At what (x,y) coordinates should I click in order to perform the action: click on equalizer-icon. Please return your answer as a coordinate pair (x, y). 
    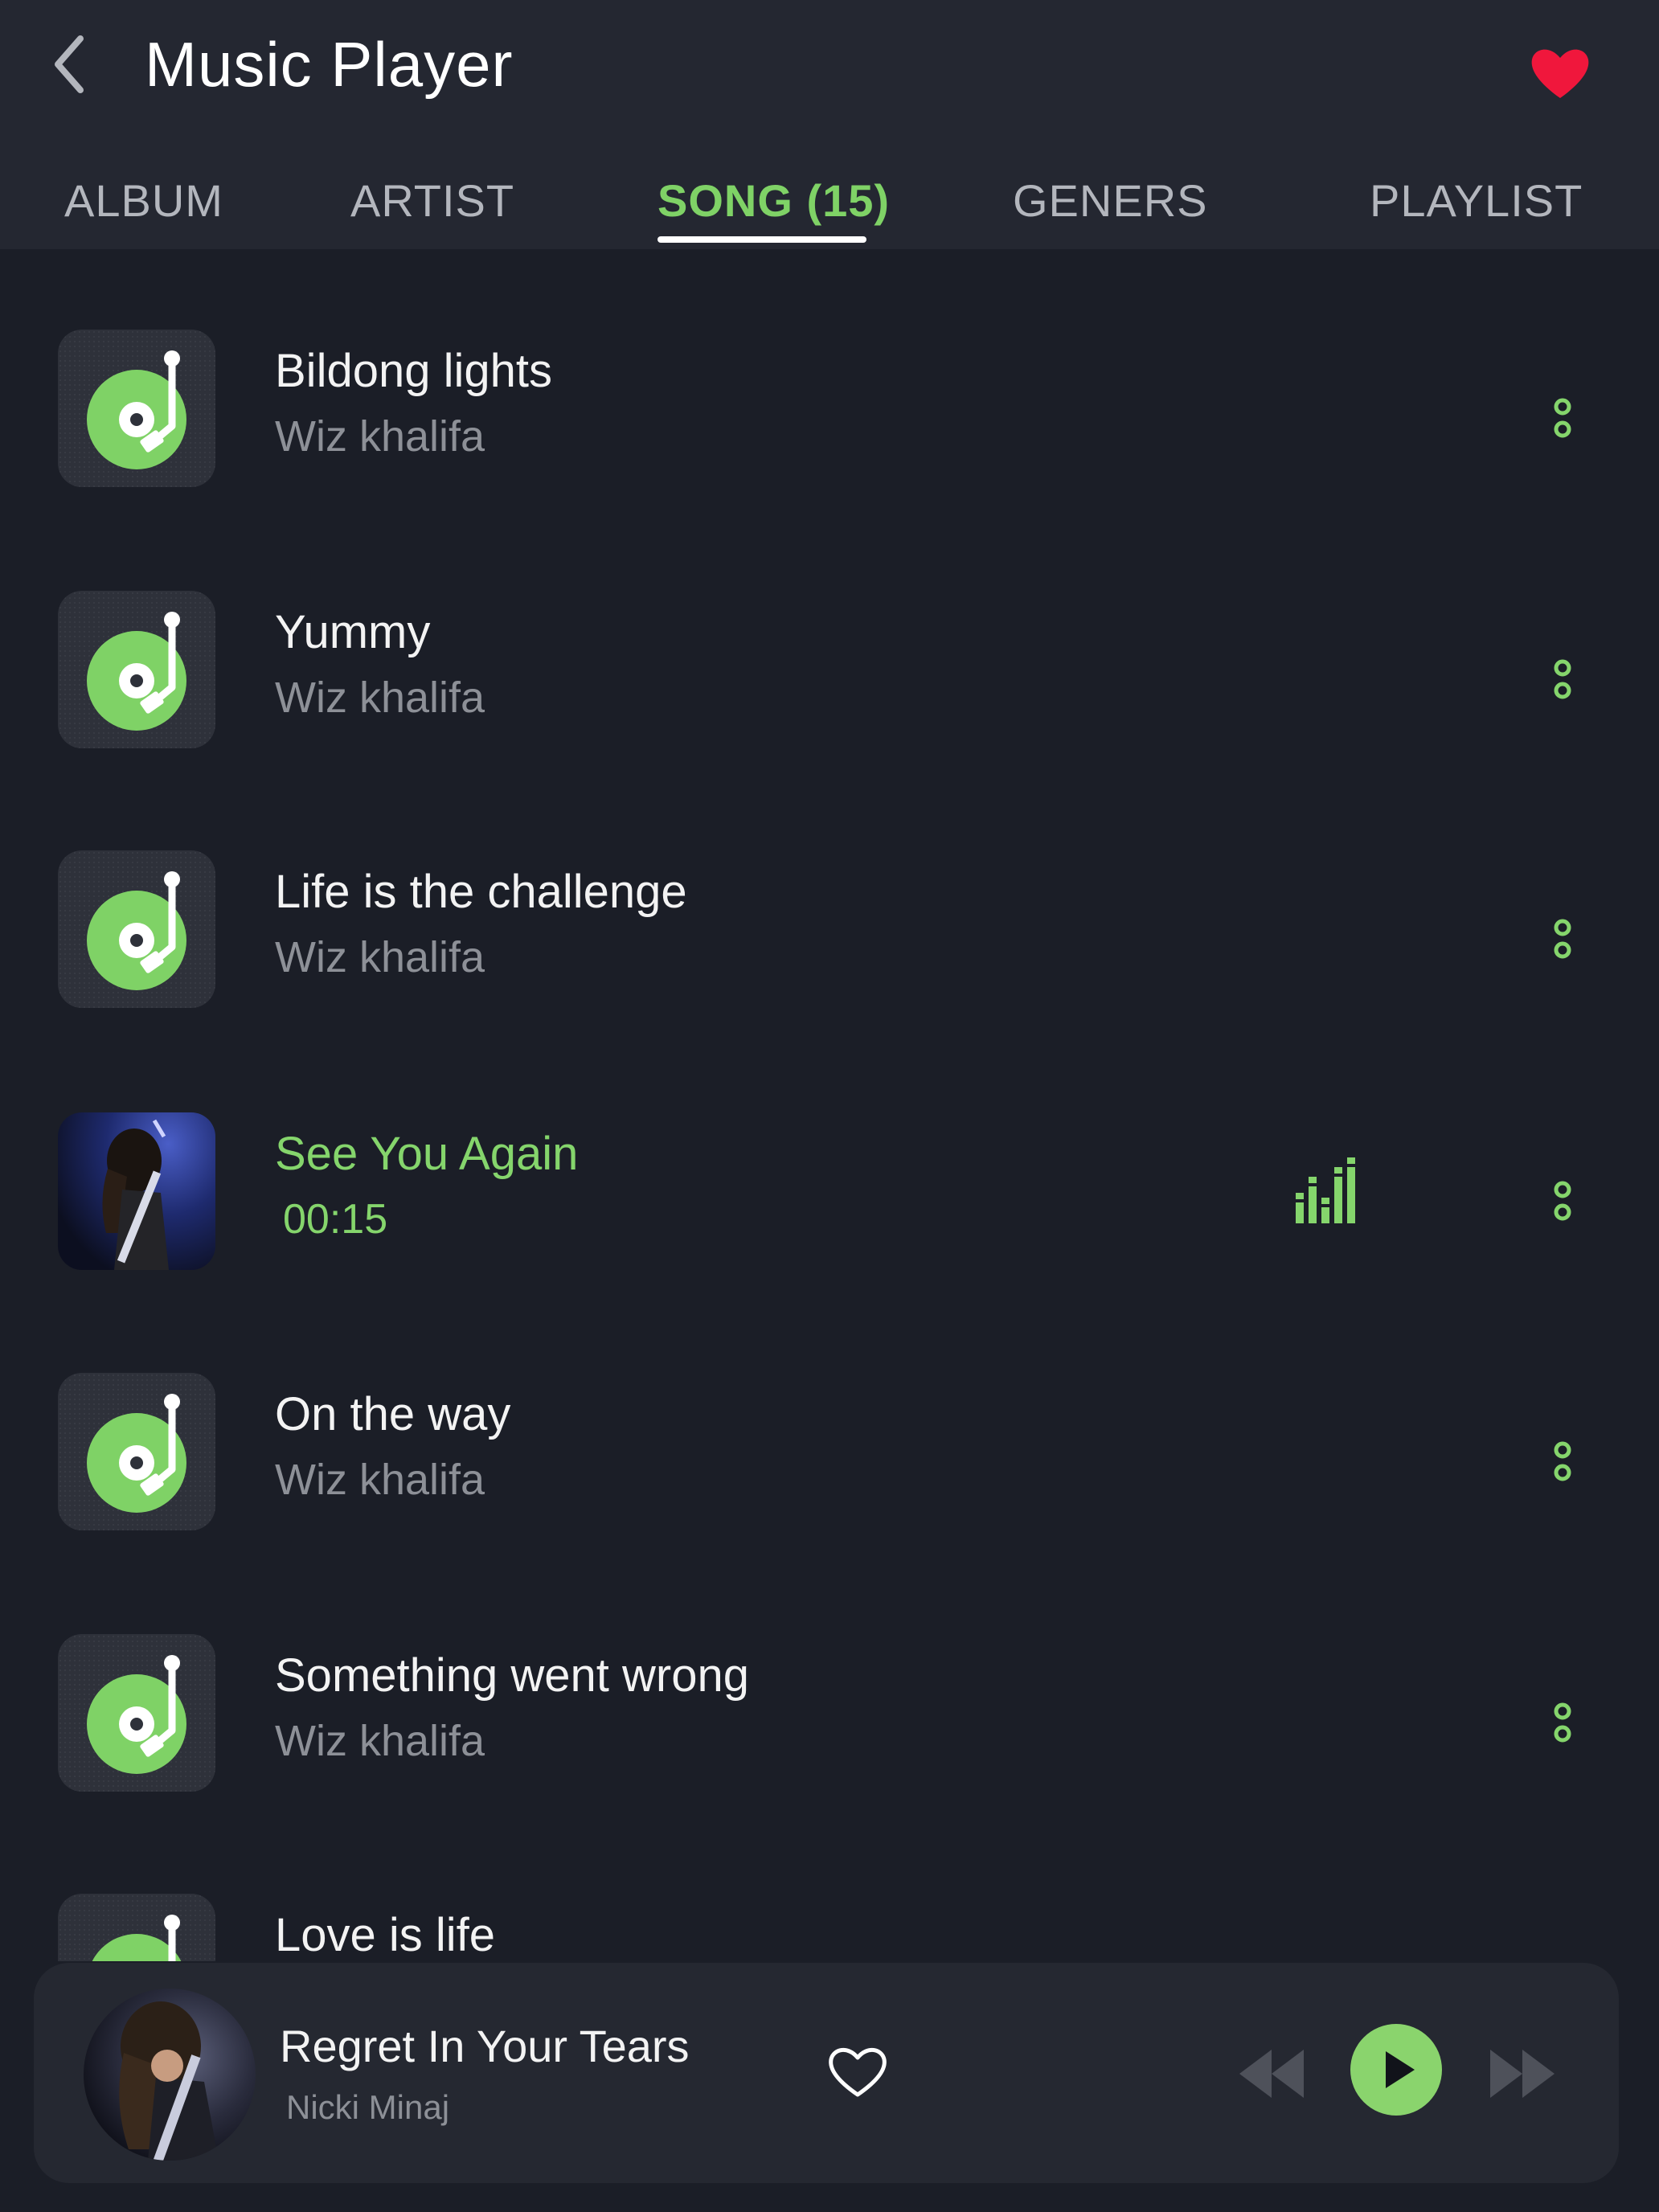
    Looking at the image, I should click on (1325, 1190).